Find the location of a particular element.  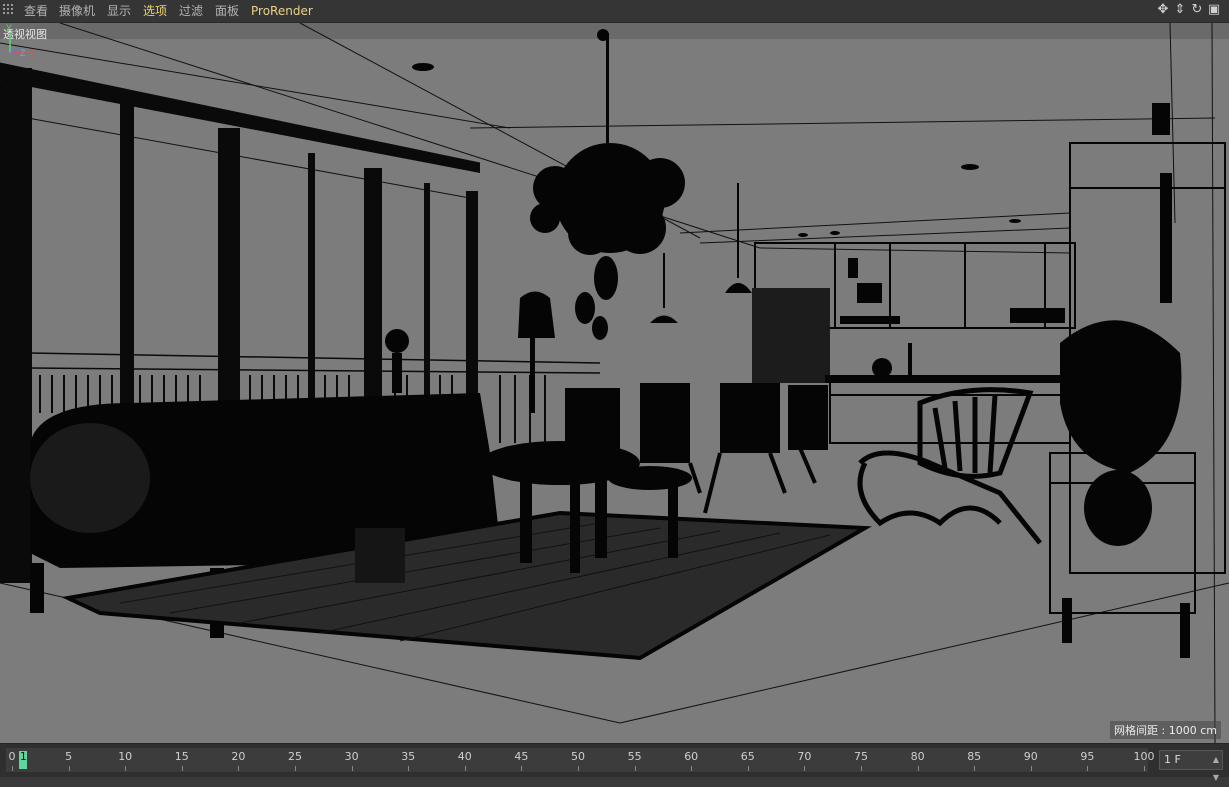

menu-filter: 过滤 is located at coordinates (191, 11).